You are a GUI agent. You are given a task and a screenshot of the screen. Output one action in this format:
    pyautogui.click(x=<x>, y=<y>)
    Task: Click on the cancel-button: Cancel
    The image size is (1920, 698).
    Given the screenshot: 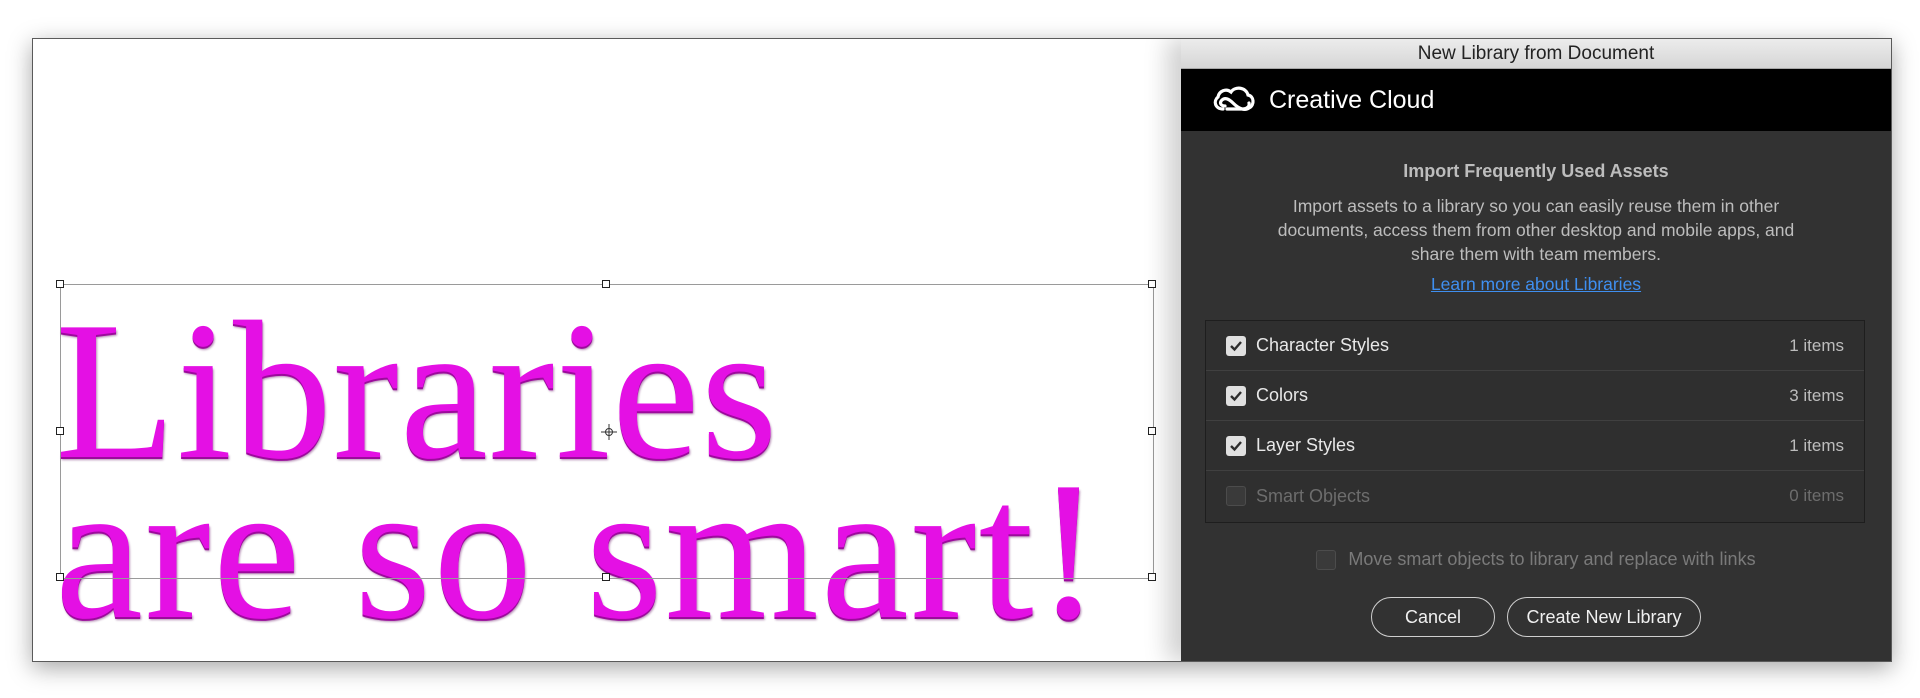 What is the action you would take?
    pyautogui.click(x=1433, y=617)
    